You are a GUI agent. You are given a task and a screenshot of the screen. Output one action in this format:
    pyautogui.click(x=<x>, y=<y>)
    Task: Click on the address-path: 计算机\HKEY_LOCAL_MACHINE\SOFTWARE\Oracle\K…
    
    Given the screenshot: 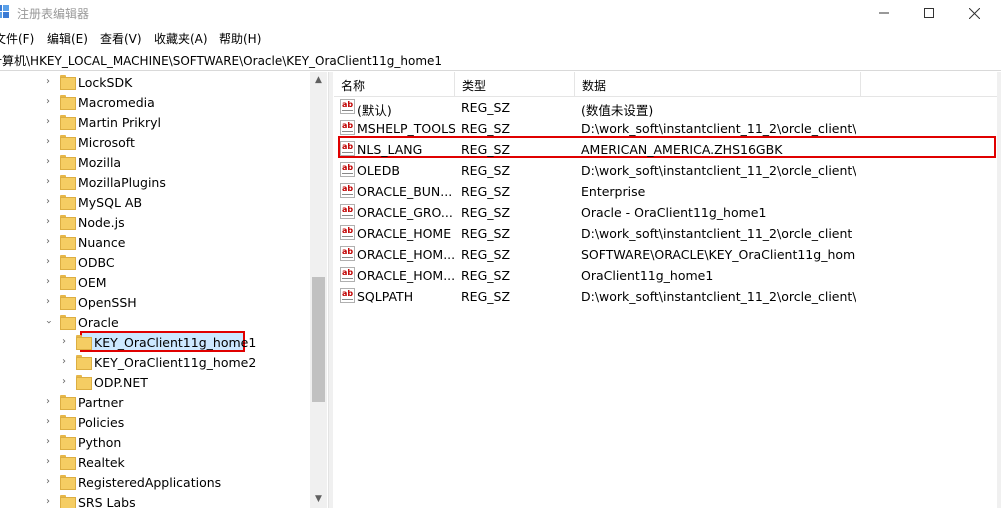 What is the action you would take?
    pyautogui.click(x=221, y=60)
    